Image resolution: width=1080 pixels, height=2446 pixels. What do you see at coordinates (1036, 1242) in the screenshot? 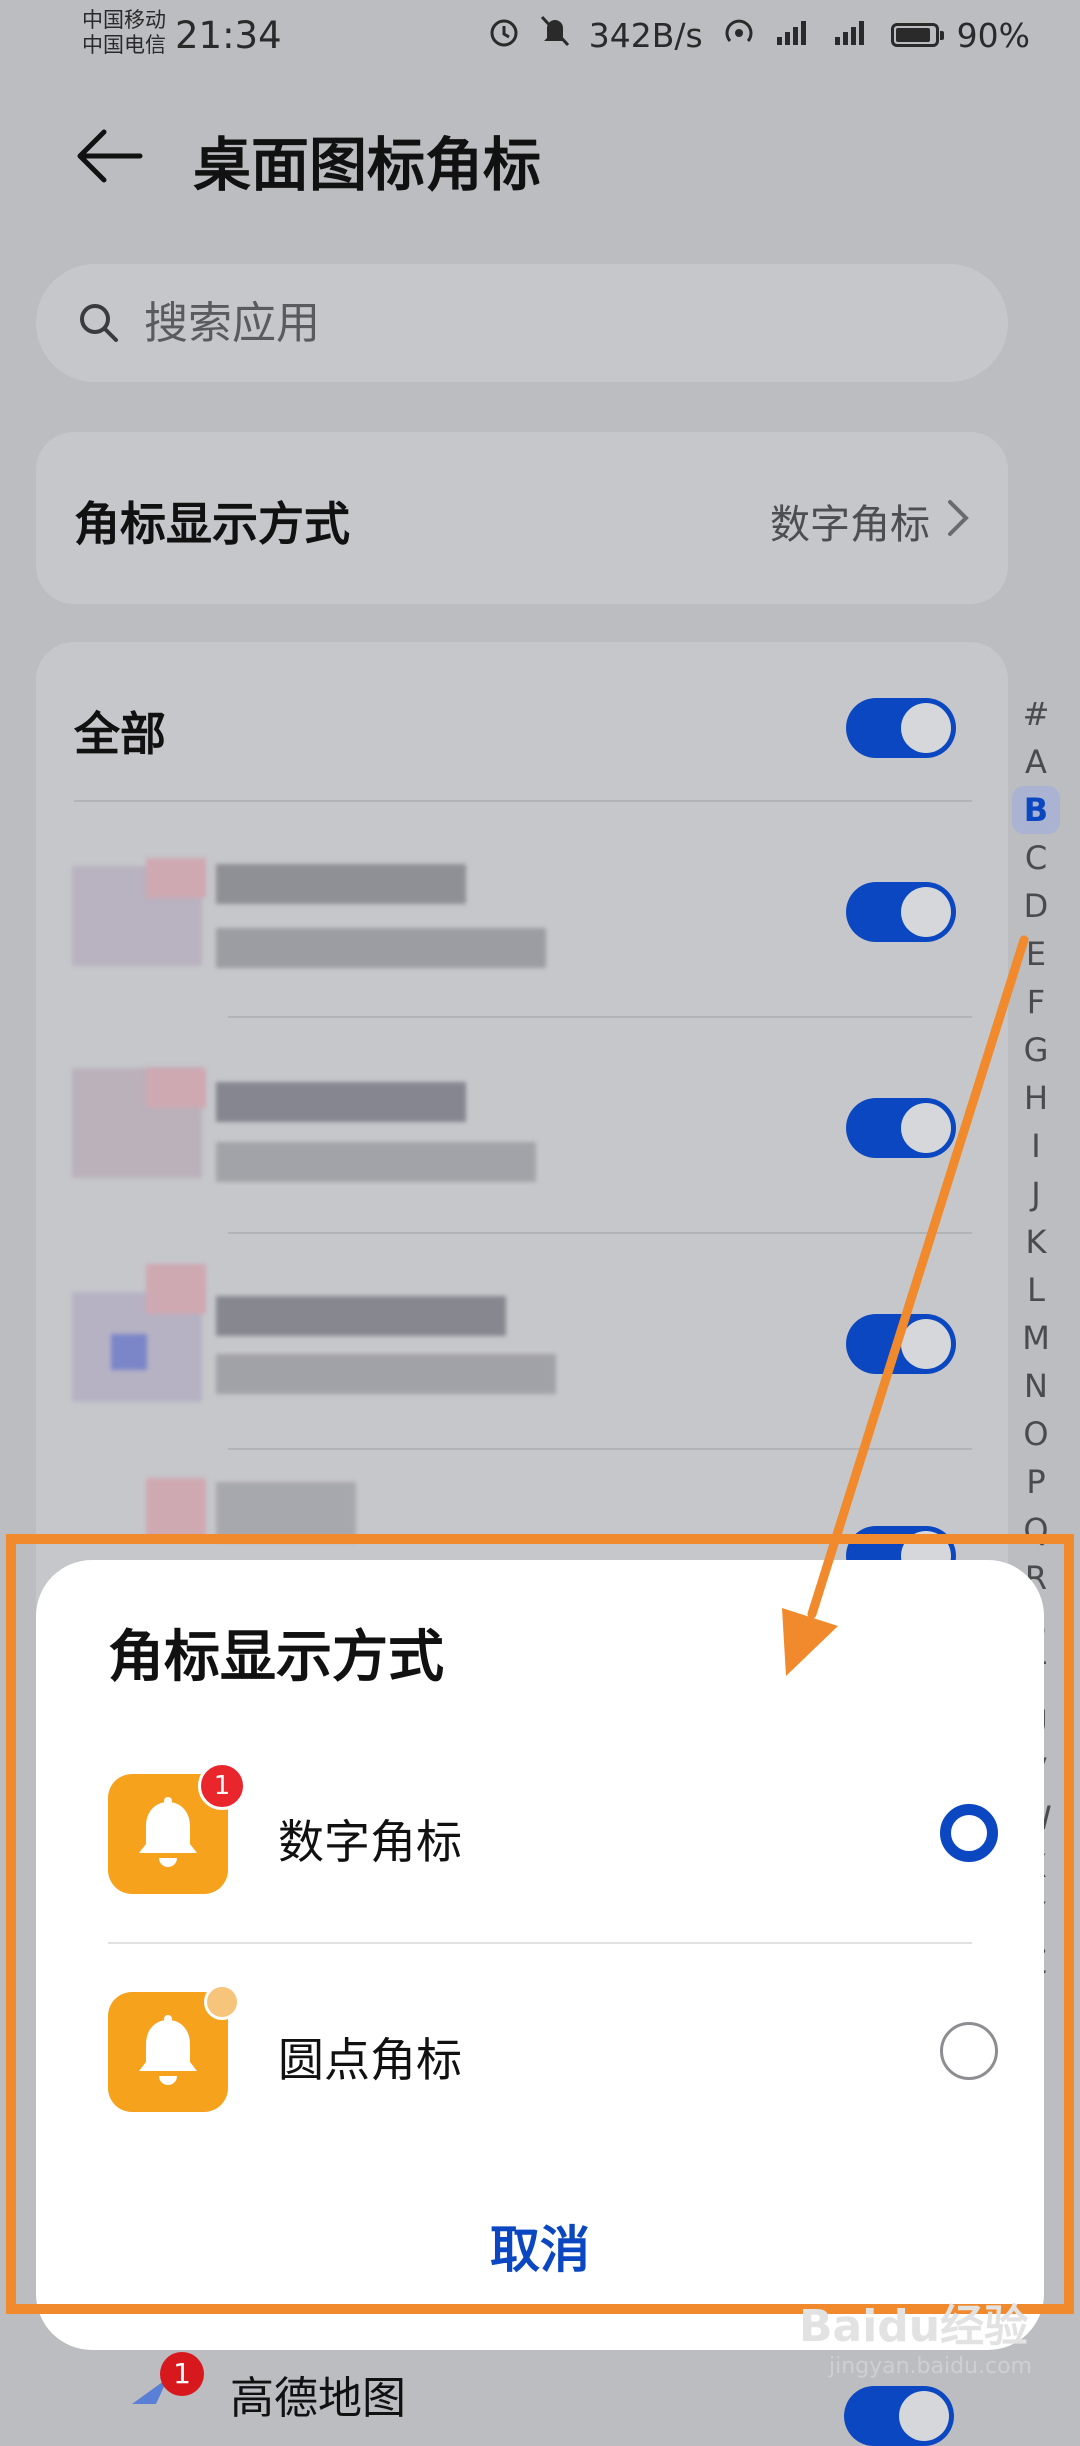
I see `index-letter-k: K` at bounding box center [1036, 1242].